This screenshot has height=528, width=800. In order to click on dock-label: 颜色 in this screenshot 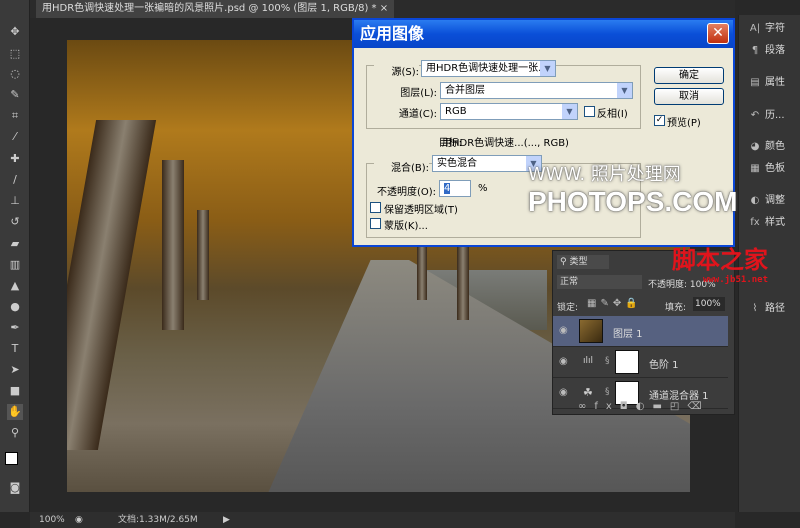, I will do `click(775, 146)`.